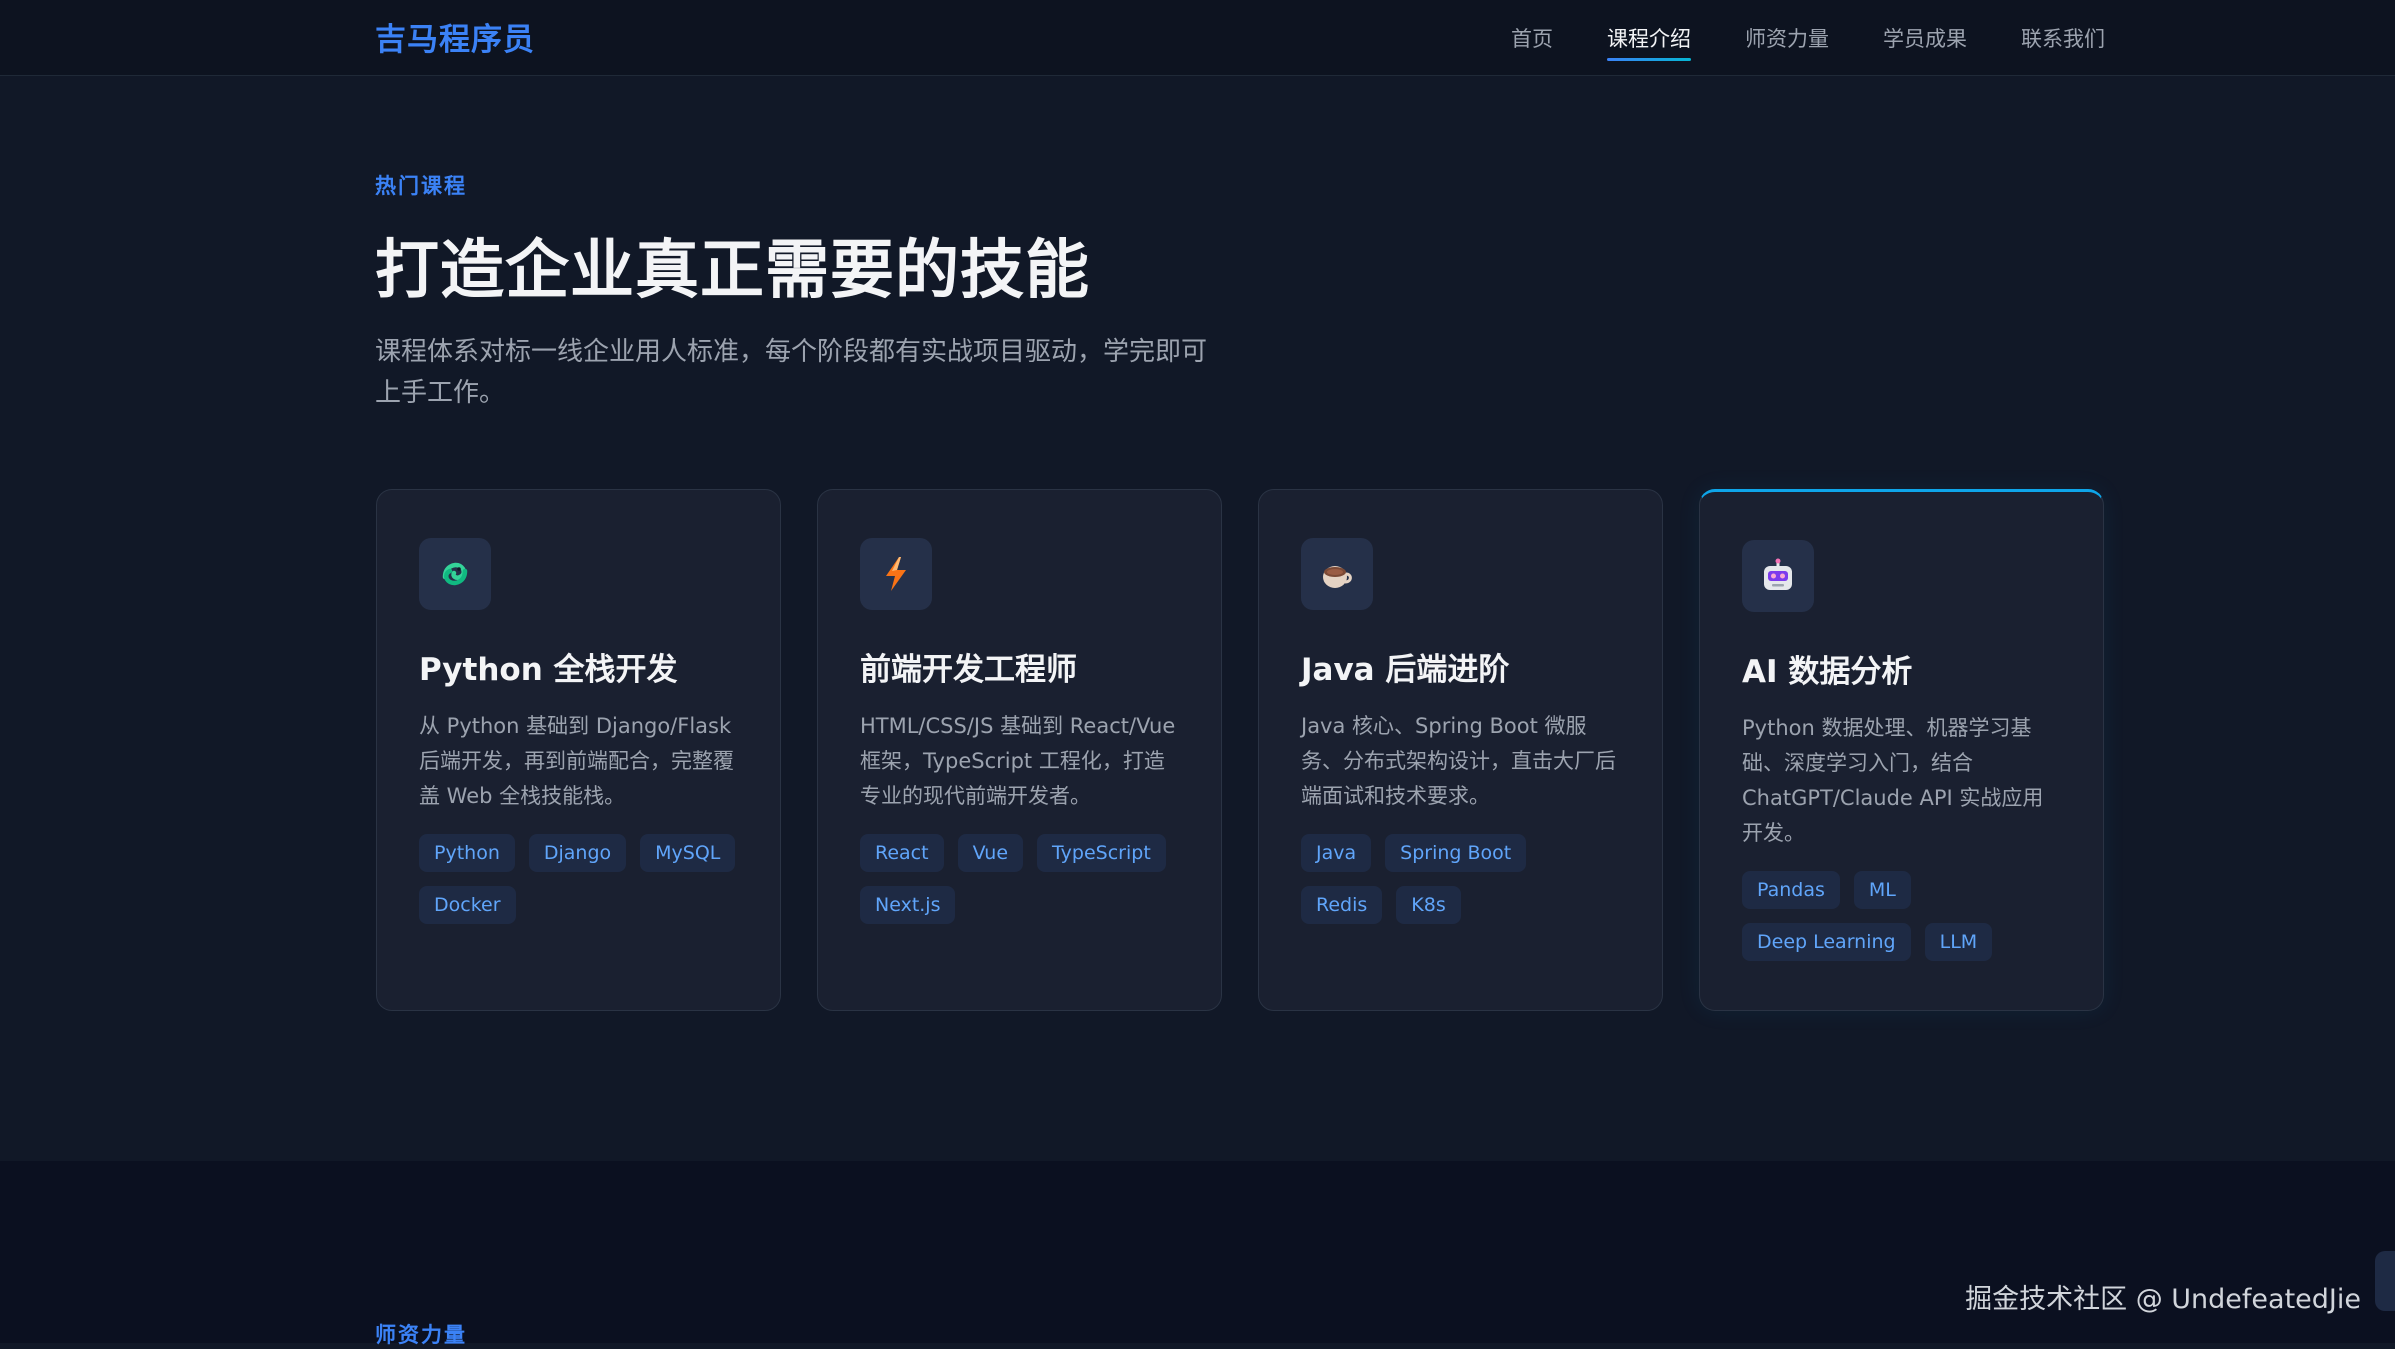 This screenshot has width=2395, height=1349. I want to click on card-title: 前端开发工程师, so click(968, 670).